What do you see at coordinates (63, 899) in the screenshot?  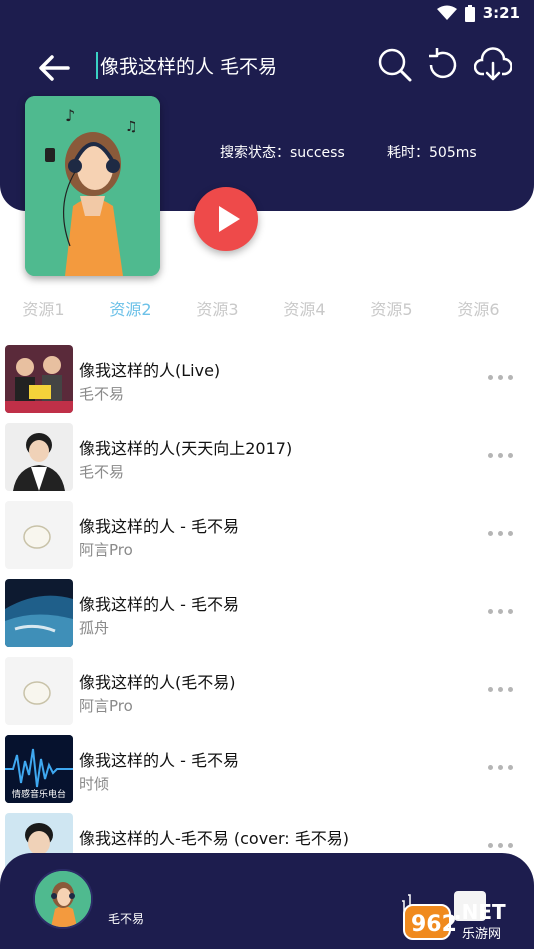 I see `now-playing-cover` at bounding box center [63, 899].